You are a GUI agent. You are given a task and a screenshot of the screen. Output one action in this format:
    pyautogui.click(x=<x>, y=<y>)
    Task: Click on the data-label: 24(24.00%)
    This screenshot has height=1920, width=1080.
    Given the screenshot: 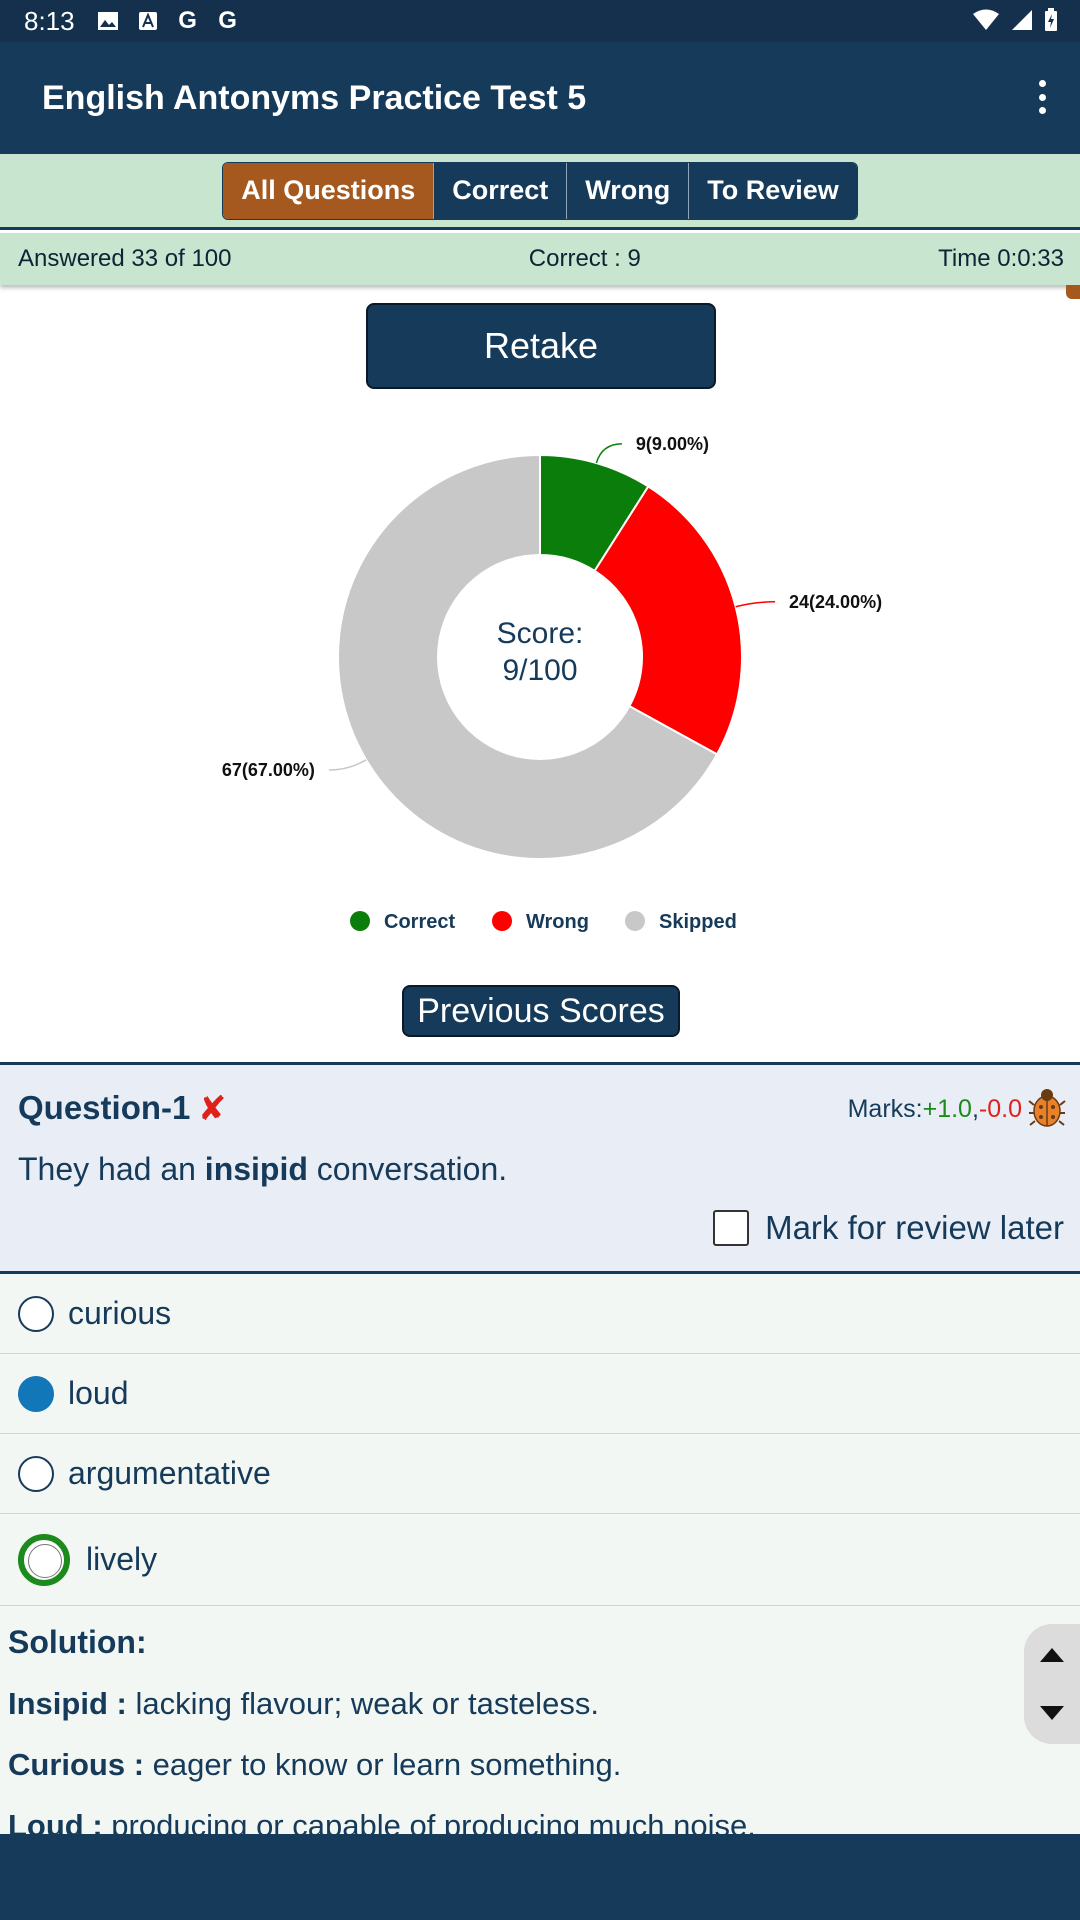 What is the action you would take?
    pyautogui.click(x=835, y=602)
    